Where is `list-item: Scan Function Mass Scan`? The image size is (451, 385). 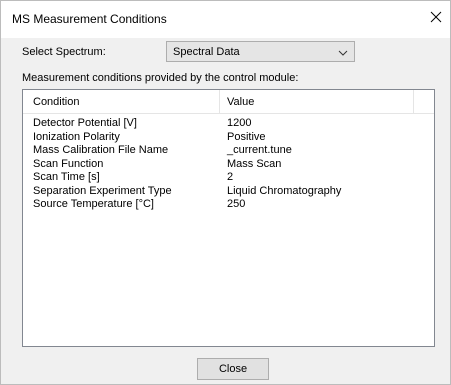
list-item: Scan Function Mass Scan is located at coordinates (228, 165).